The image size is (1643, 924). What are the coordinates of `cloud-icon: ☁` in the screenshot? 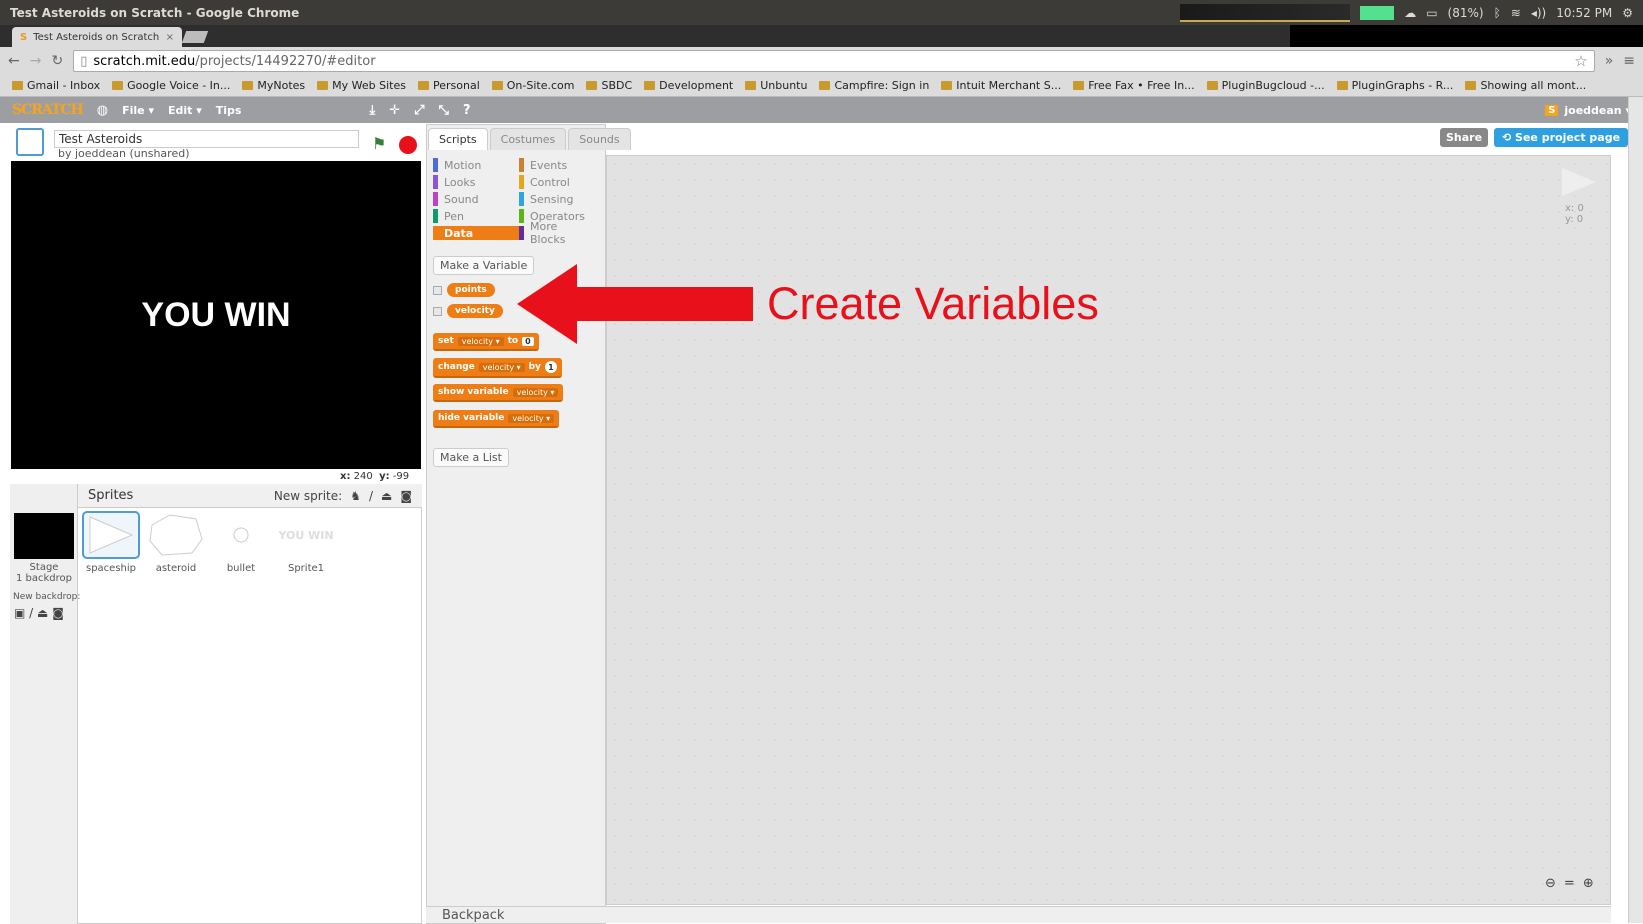 It's located at (1410, 13).